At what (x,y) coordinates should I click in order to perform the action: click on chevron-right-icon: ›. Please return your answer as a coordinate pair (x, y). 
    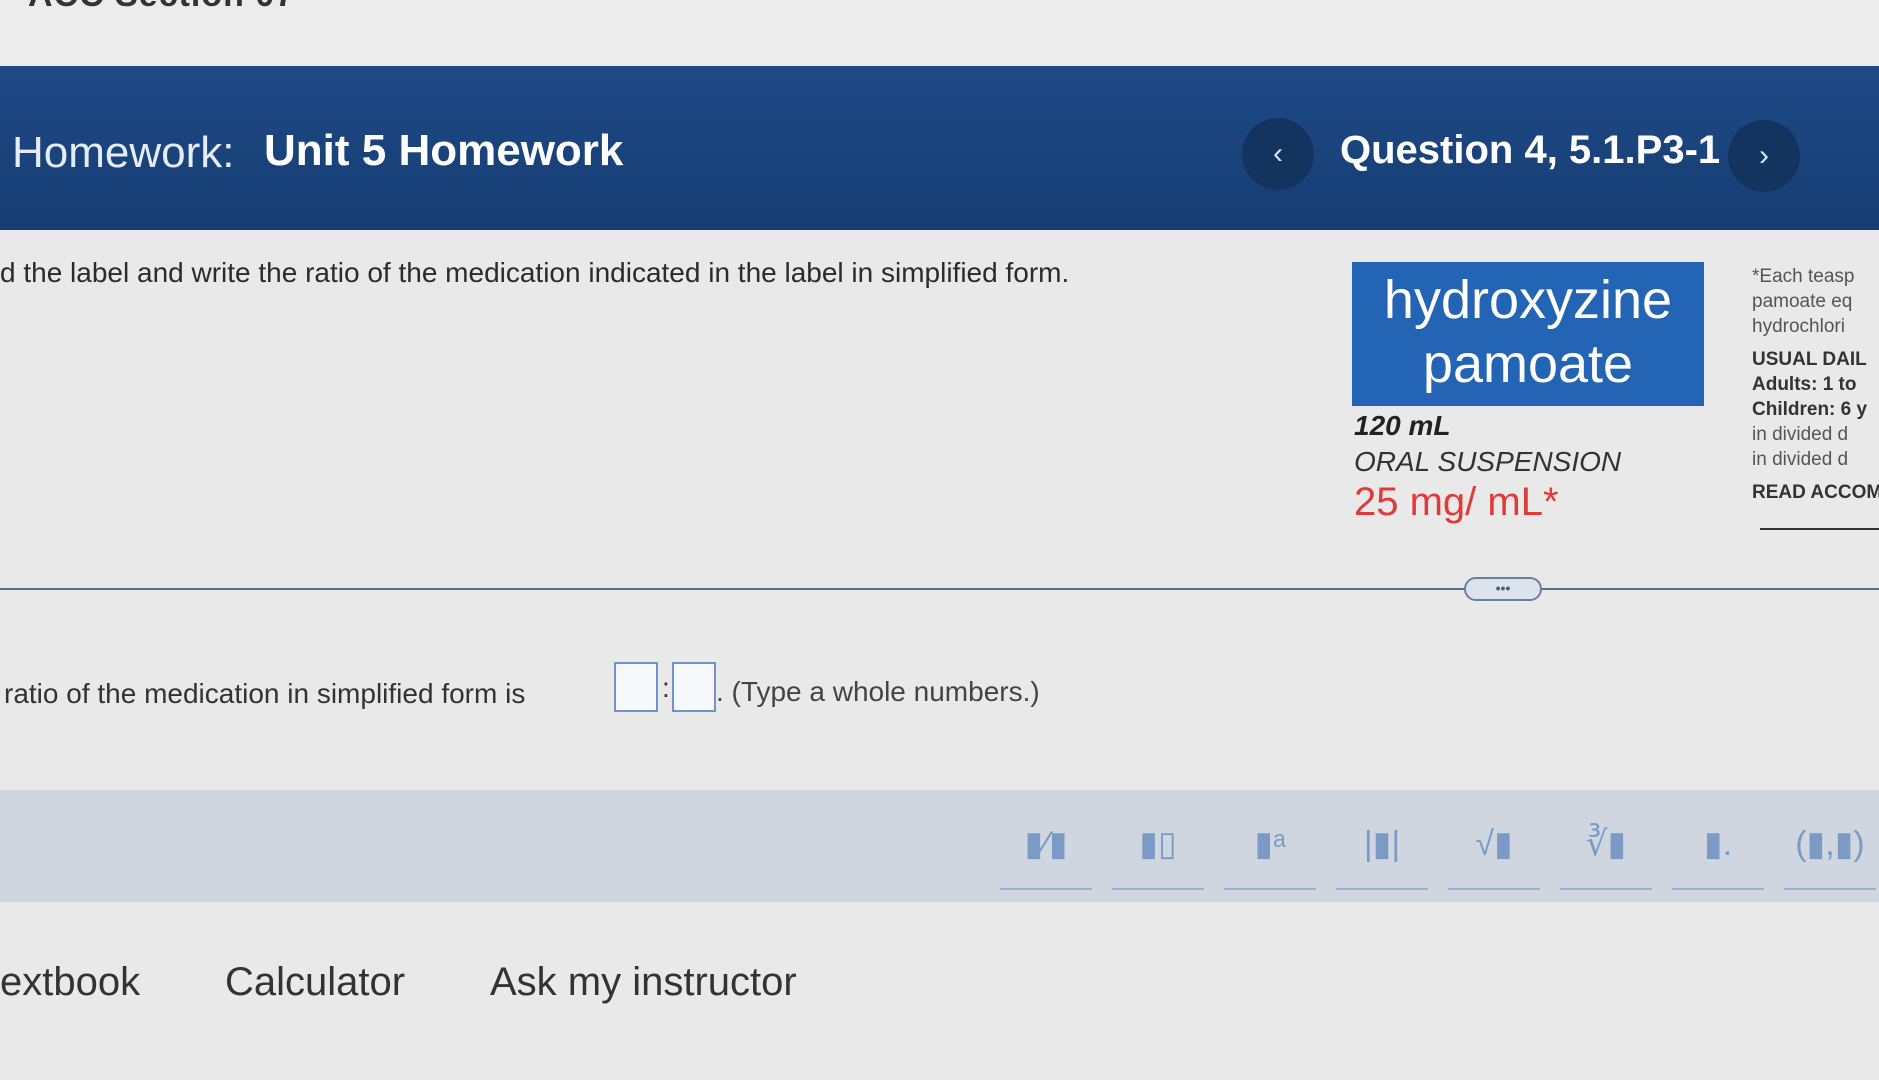
    Looking at the image, I should click on (1764, 155).